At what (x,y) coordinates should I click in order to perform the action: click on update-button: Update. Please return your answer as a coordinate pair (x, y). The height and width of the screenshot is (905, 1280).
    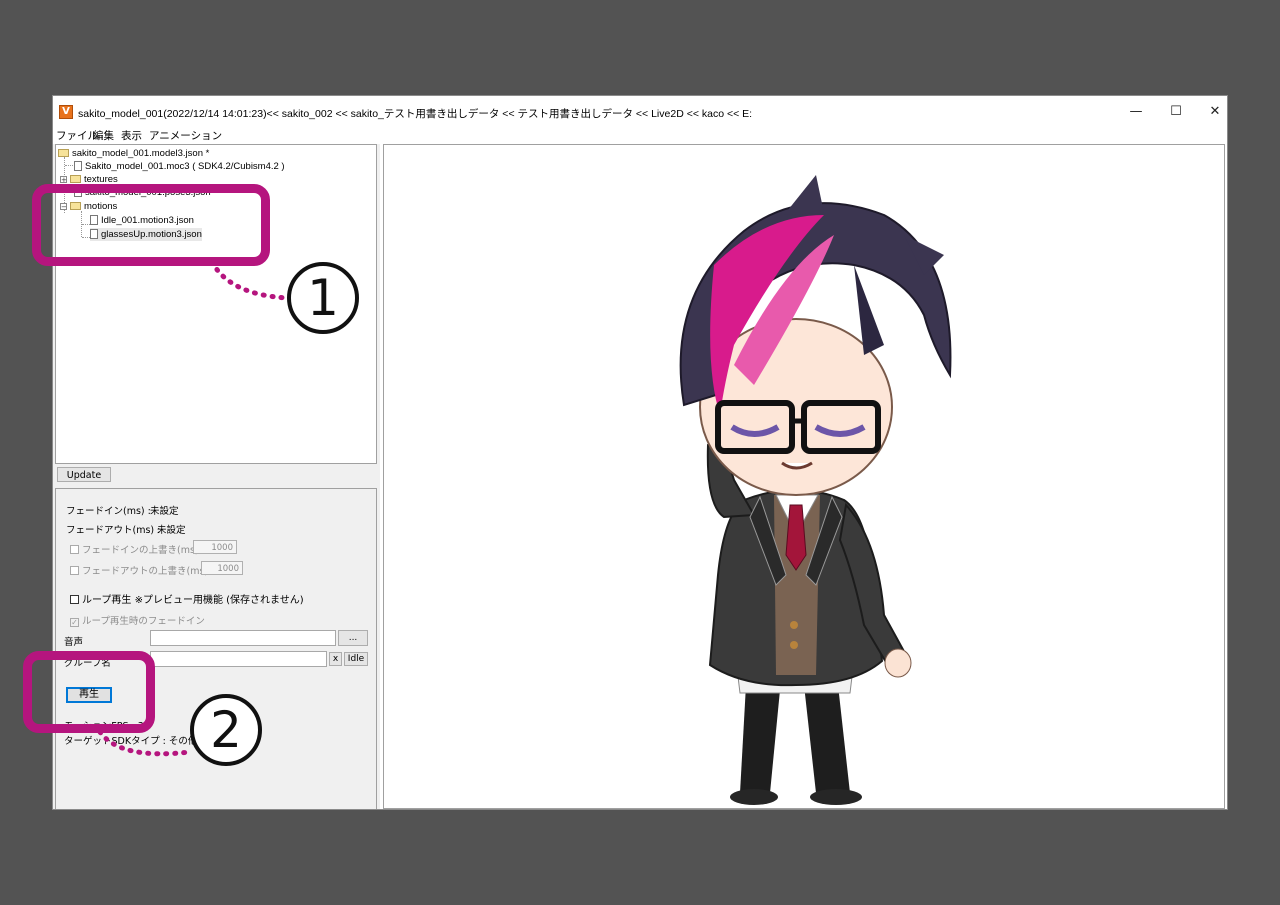
    Looking at the image, I should click on (84, 474).